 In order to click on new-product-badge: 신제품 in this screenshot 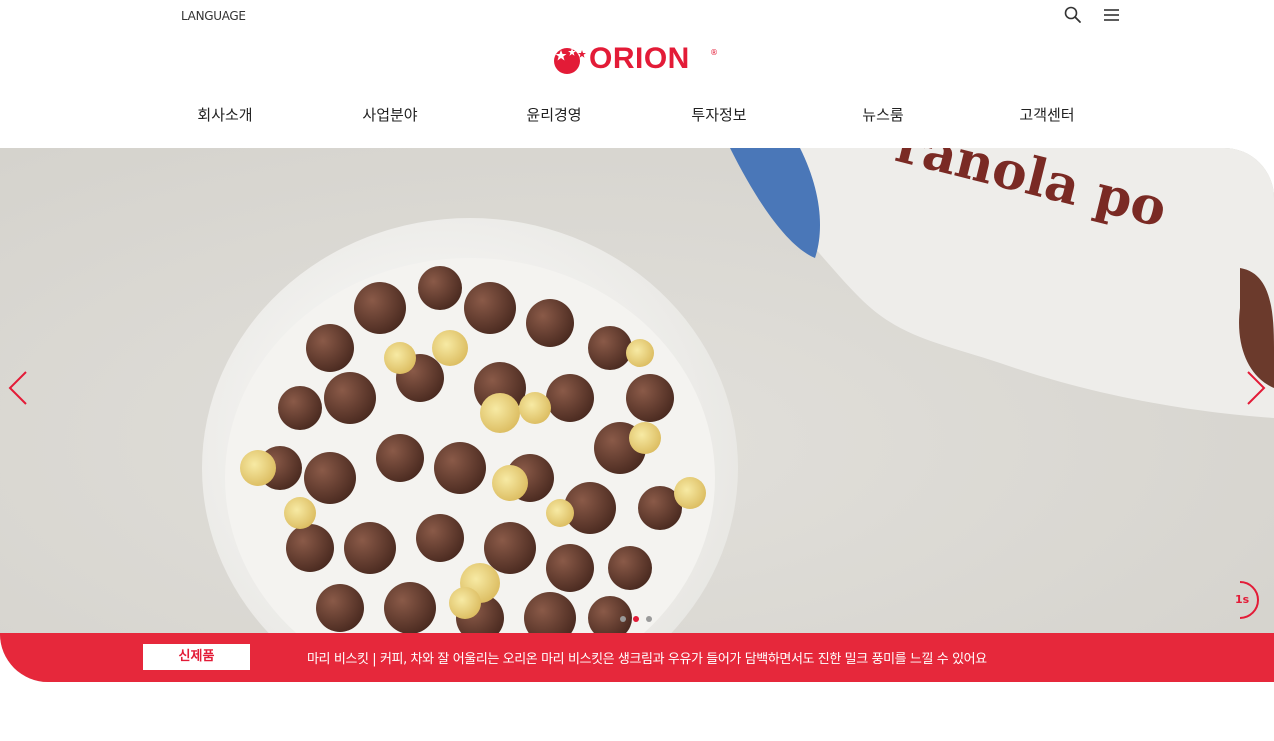, I will do `click(196, 657)`.